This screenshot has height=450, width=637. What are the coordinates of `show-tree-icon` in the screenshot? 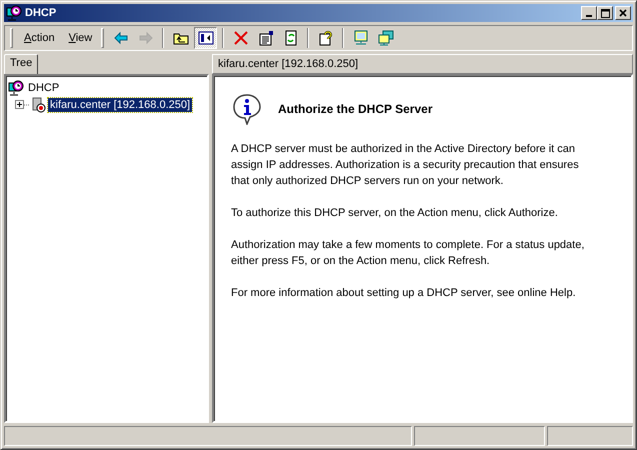 It's located at (206, 38).